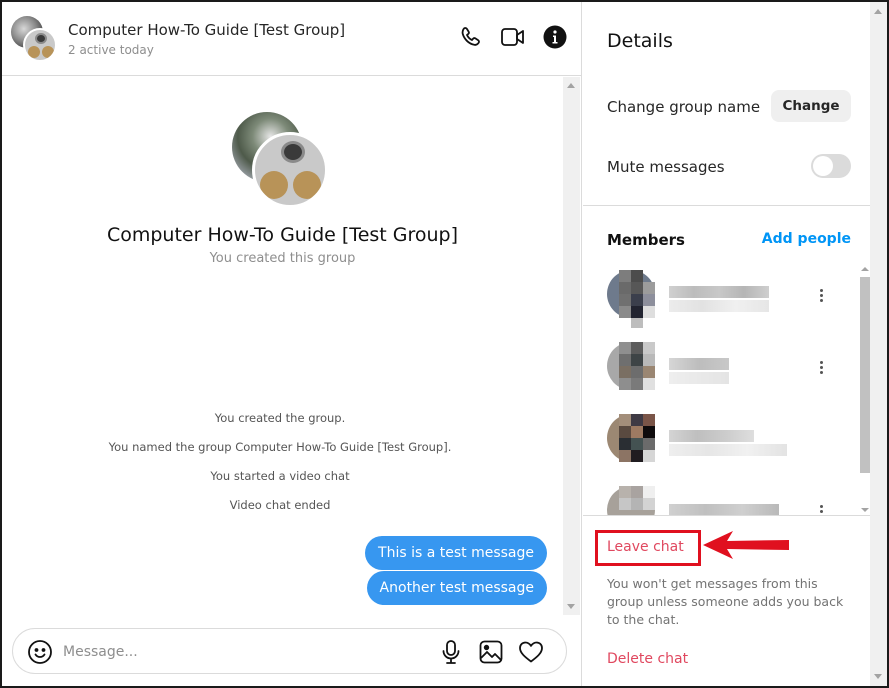  Describe the element at coordinates (684, 107) in the screenshot. I see `change-group-name-label: Change group name` at that location.